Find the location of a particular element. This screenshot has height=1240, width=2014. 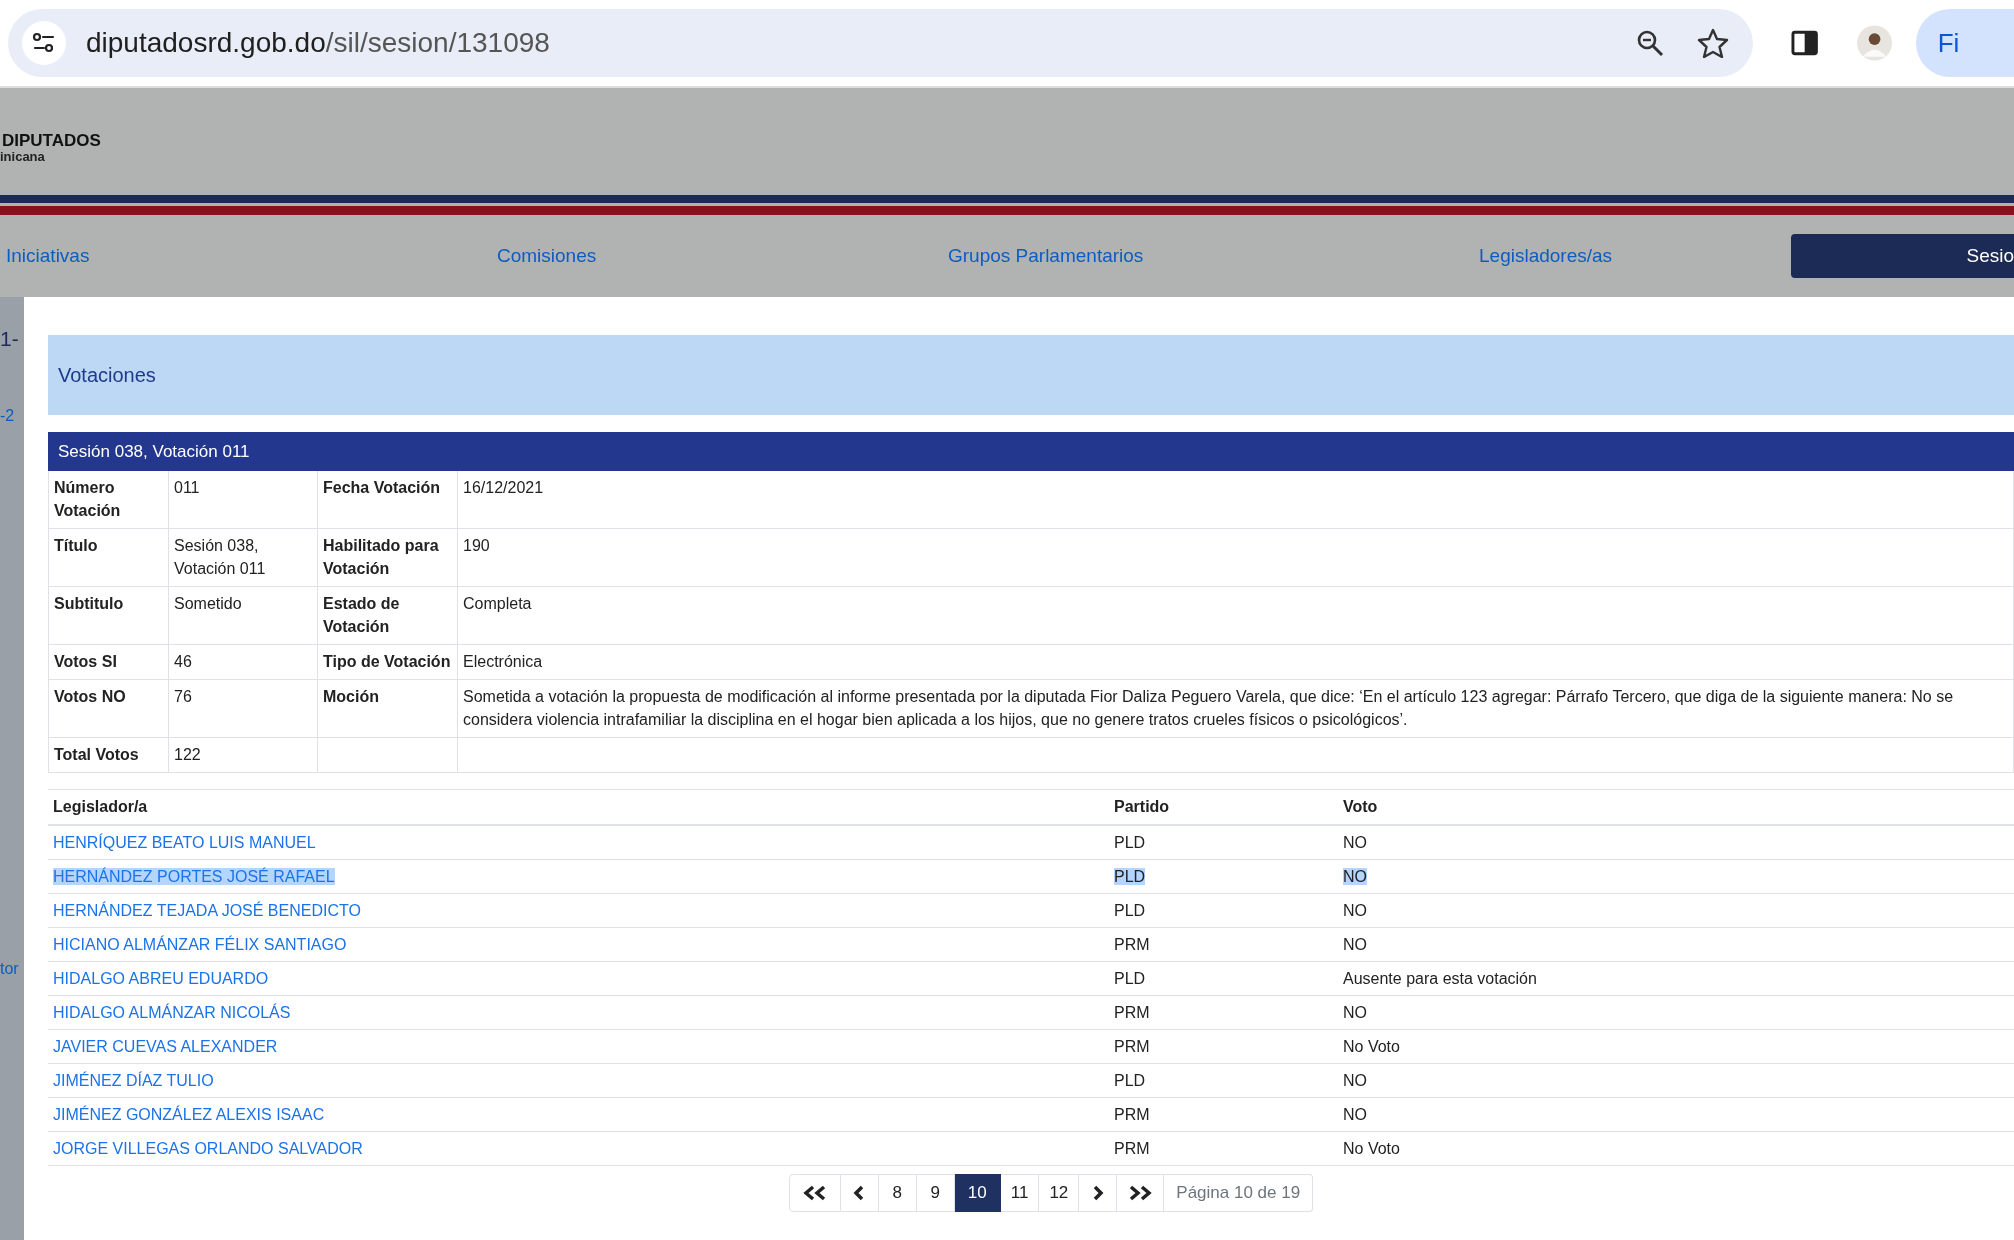

double-chevron-right-icon is located at coordinates (1140, 1193).